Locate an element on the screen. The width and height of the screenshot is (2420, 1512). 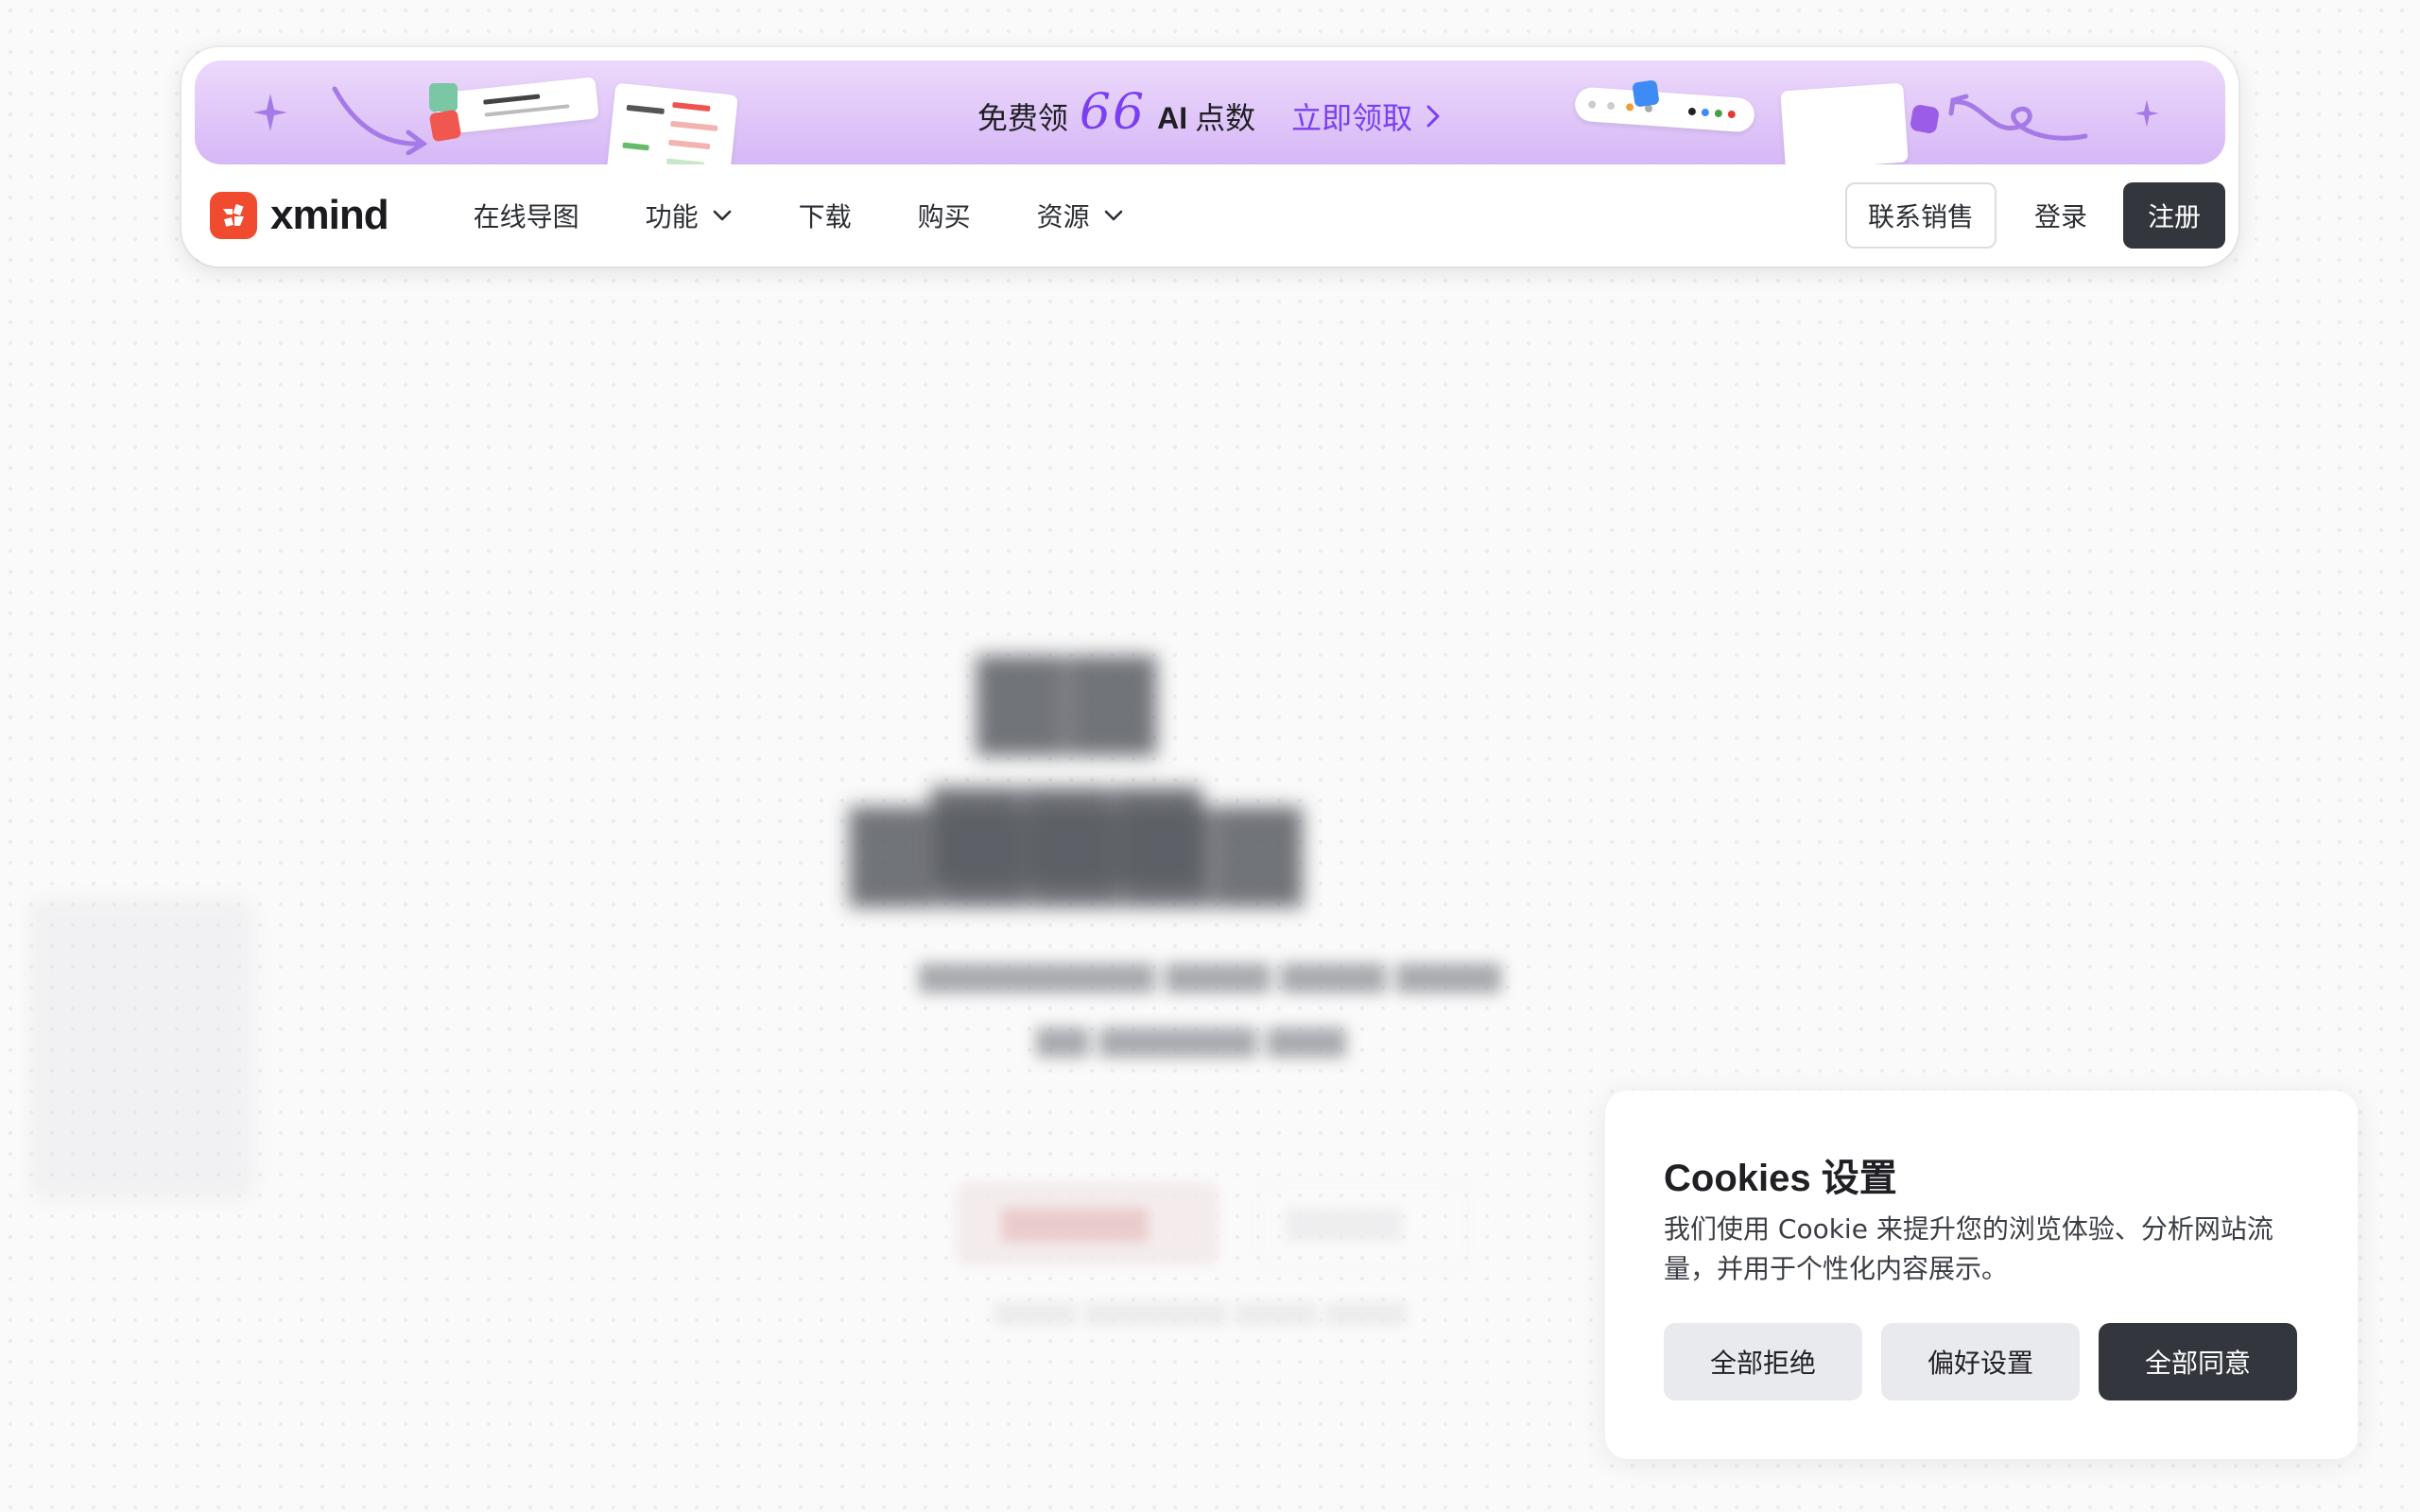
ai-icon is located at coordinates (1925, 119).